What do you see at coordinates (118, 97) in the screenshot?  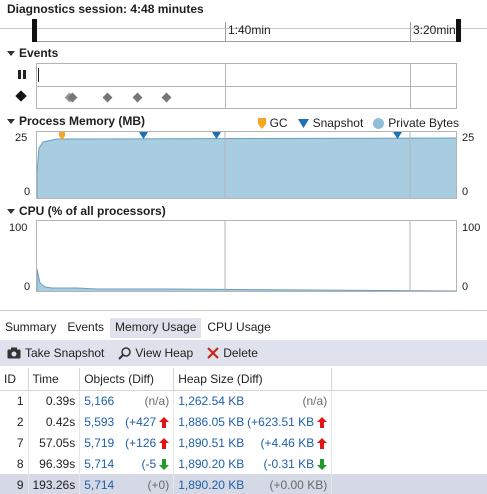 I see `event-markers` at bounding box center [118, 97].